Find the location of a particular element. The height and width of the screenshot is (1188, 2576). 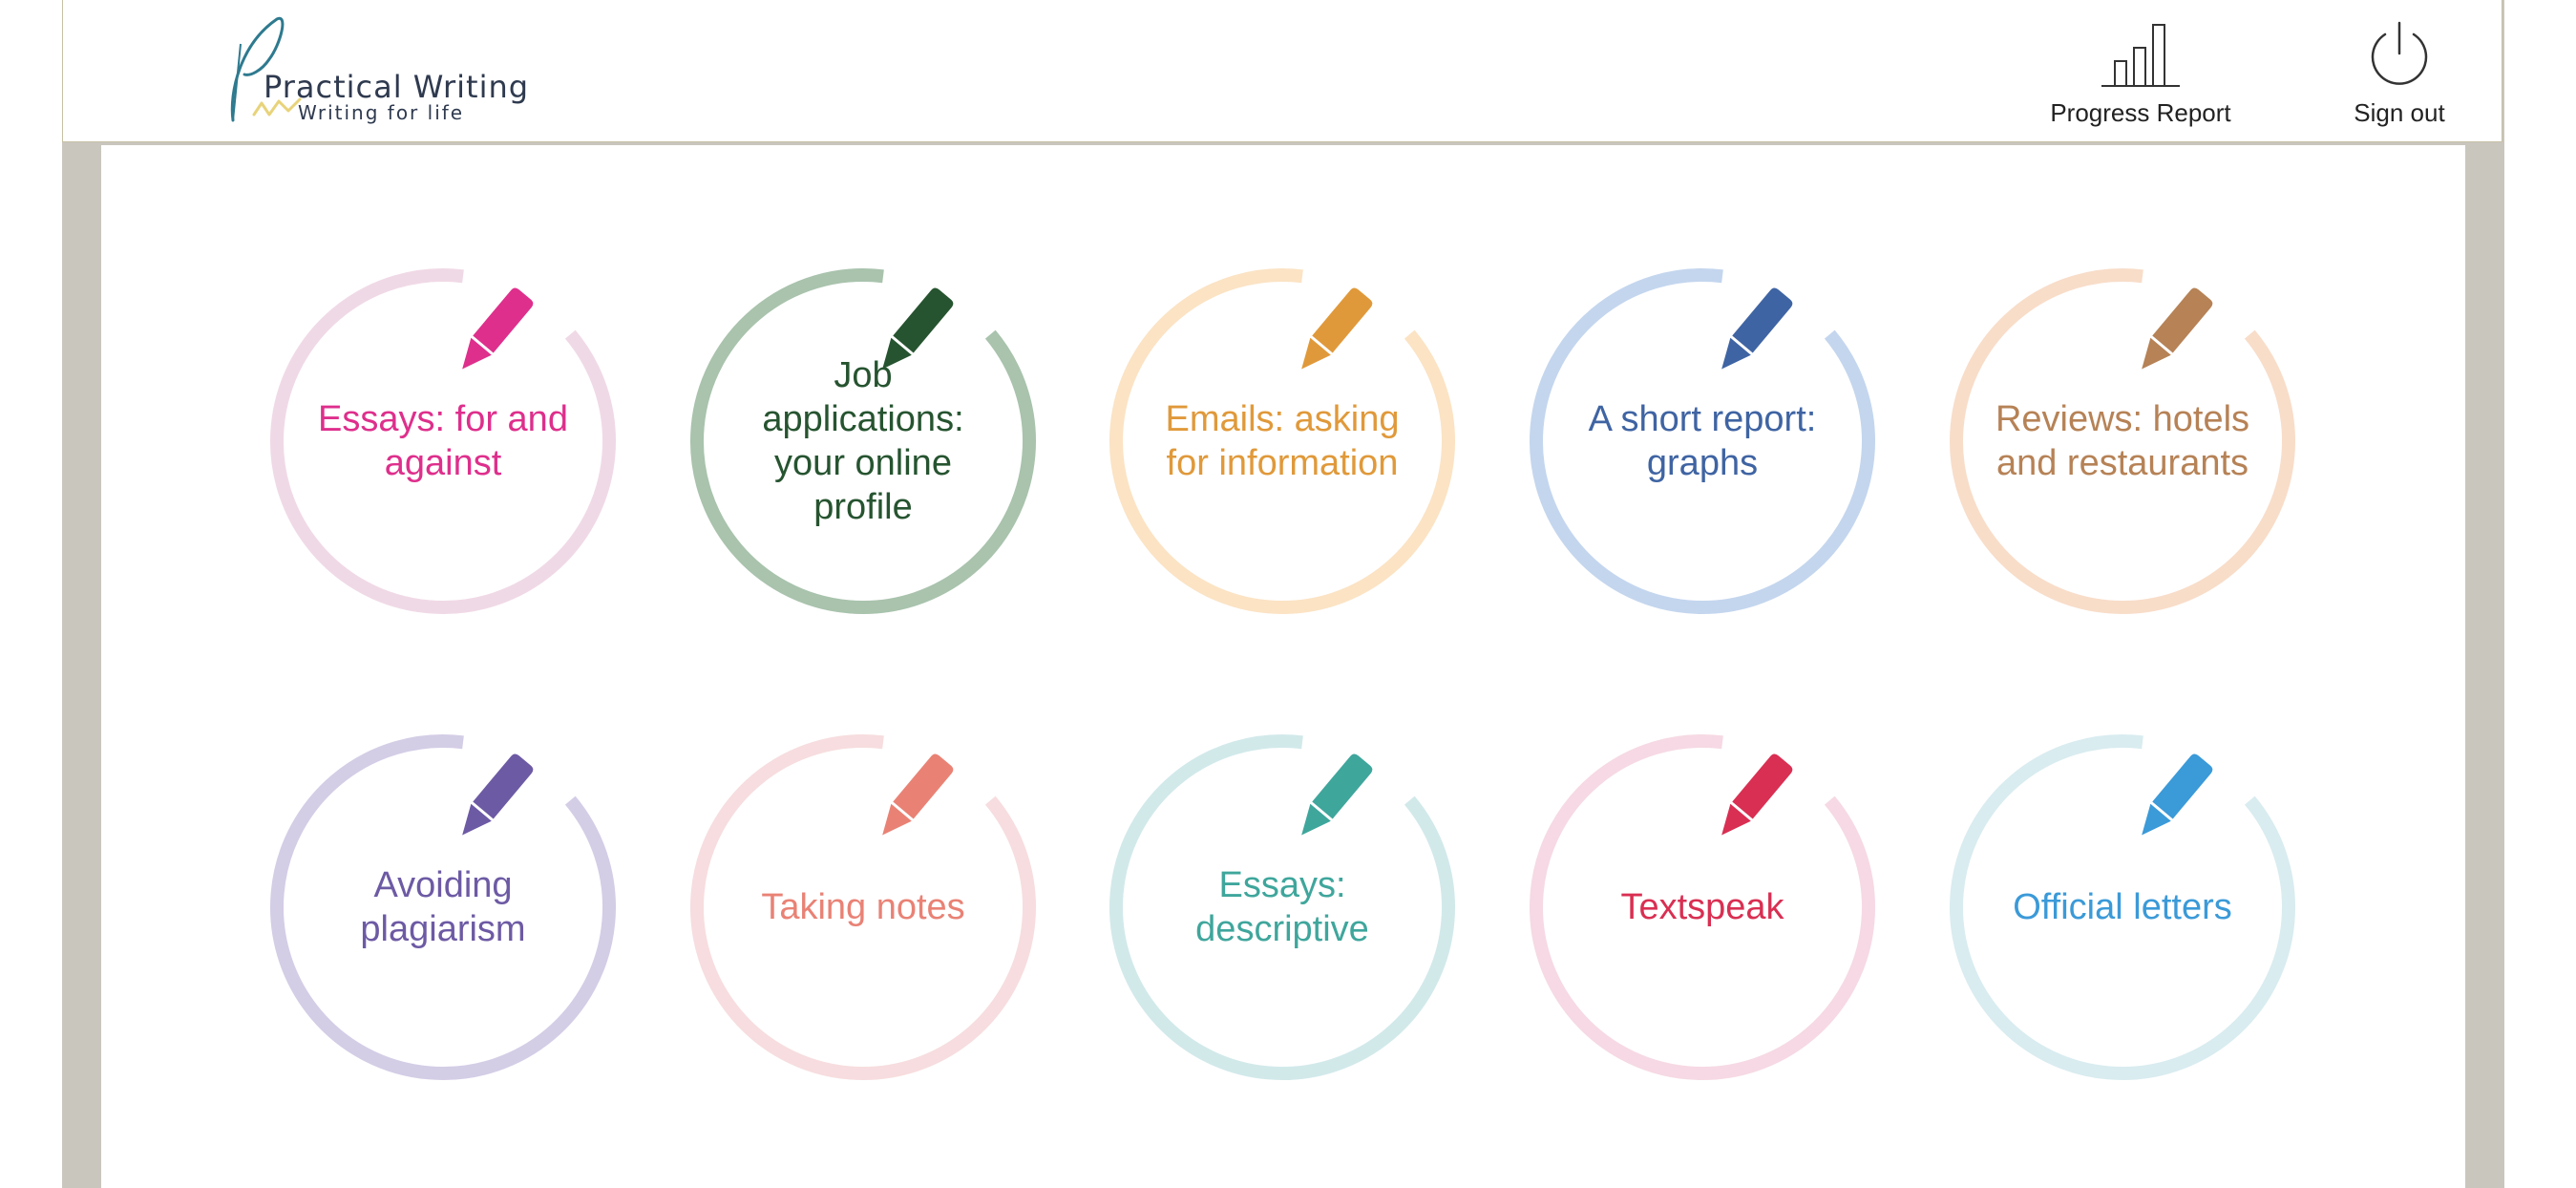

topic-title: Avoiding plagiarism is located at coordinates (443, 907).